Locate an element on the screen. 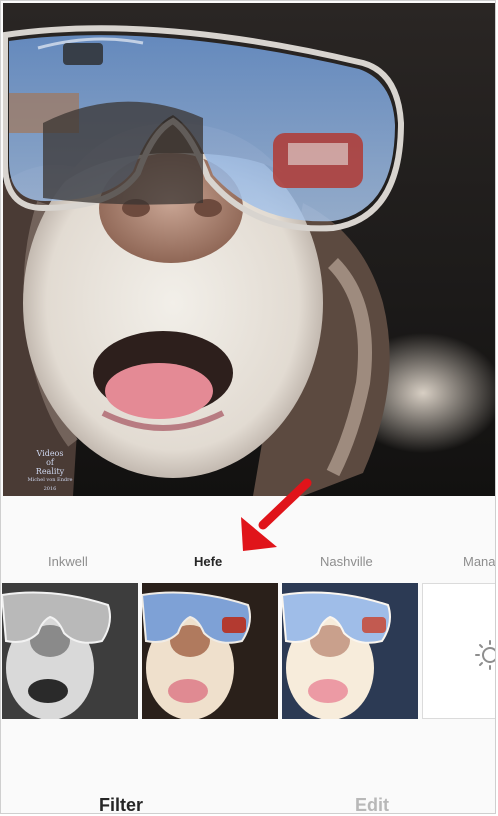 This screenshot has width=498, height=816. filter-thumb-mana is located at coordinates (458, 651).